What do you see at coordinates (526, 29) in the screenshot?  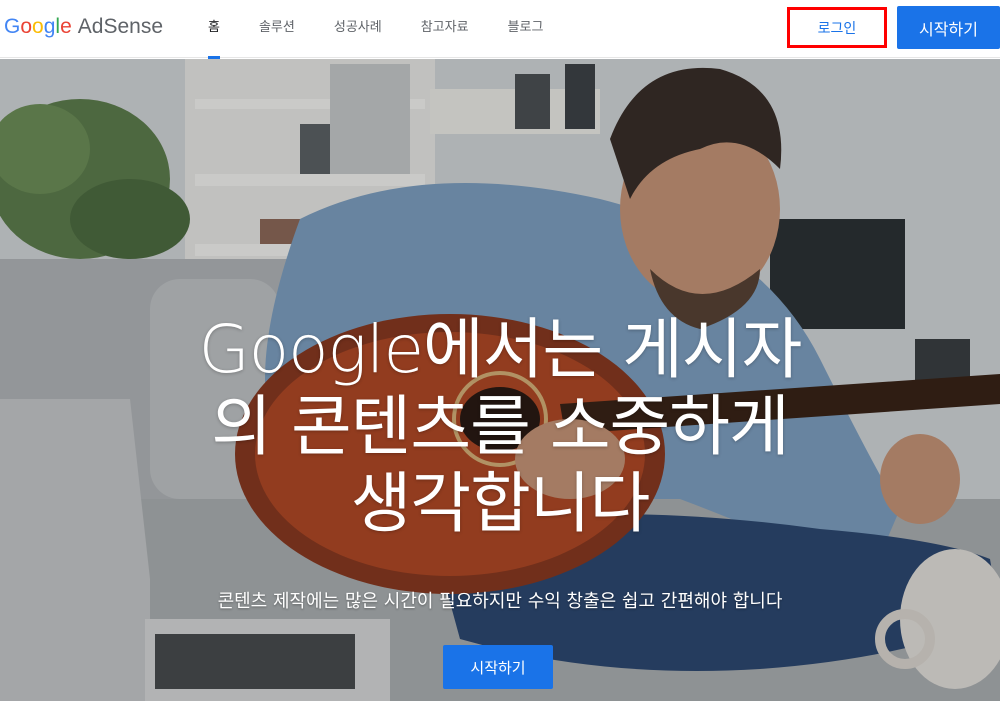 I see `nav-item-blog: 블로그` at bounding box center [526, 29].